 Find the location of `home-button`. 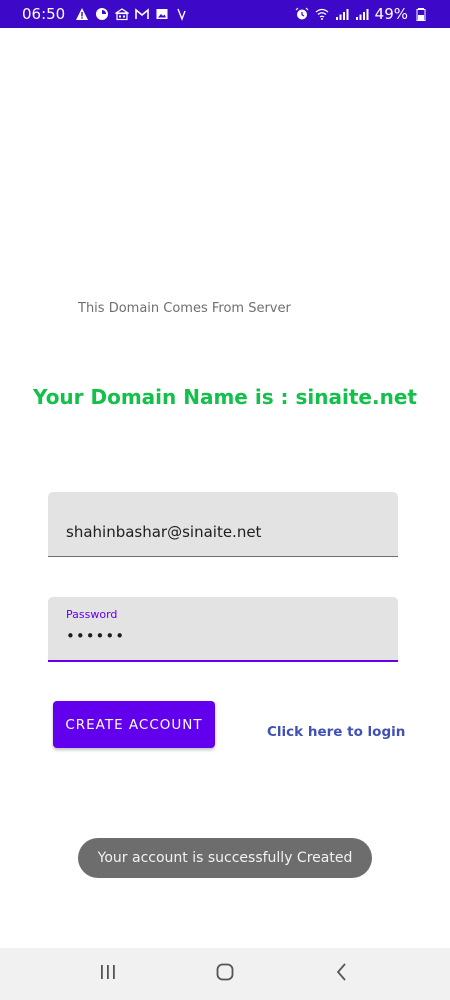

home-button is located at coordinates (225, 974).